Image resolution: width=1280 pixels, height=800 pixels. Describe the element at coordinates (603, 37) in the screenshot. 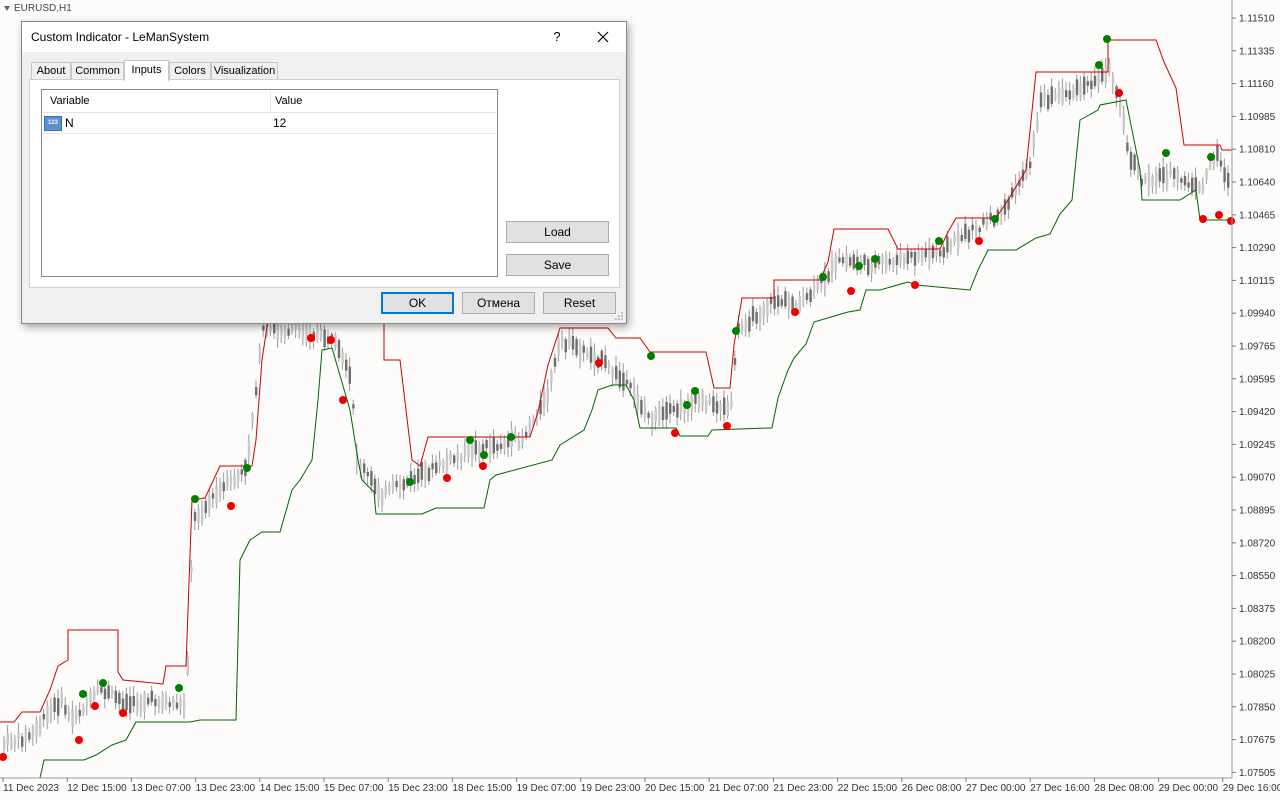

I see `close-button` at that location.